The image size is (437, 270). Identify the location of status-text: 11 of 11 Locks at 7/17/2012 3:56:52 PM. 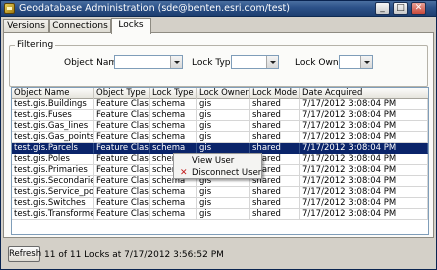
(134, 255).